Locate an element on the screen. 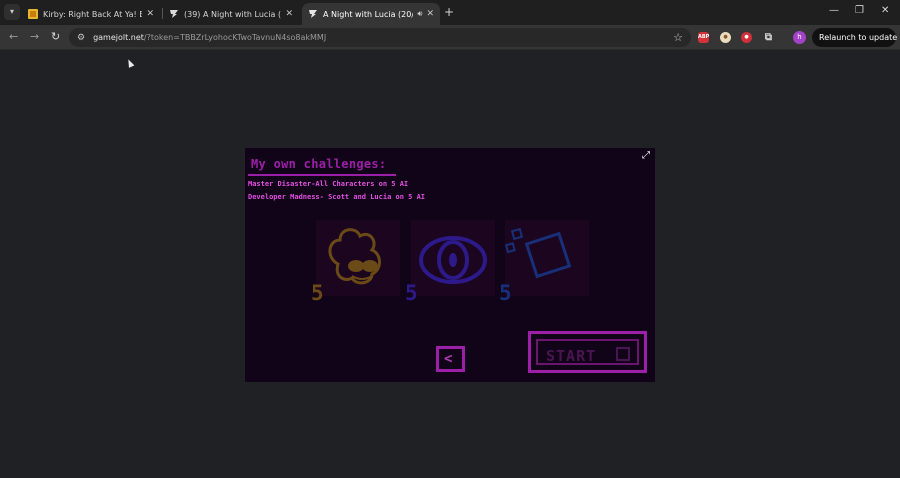  mouse-cursor-icon is located at coordinates (130, 63).